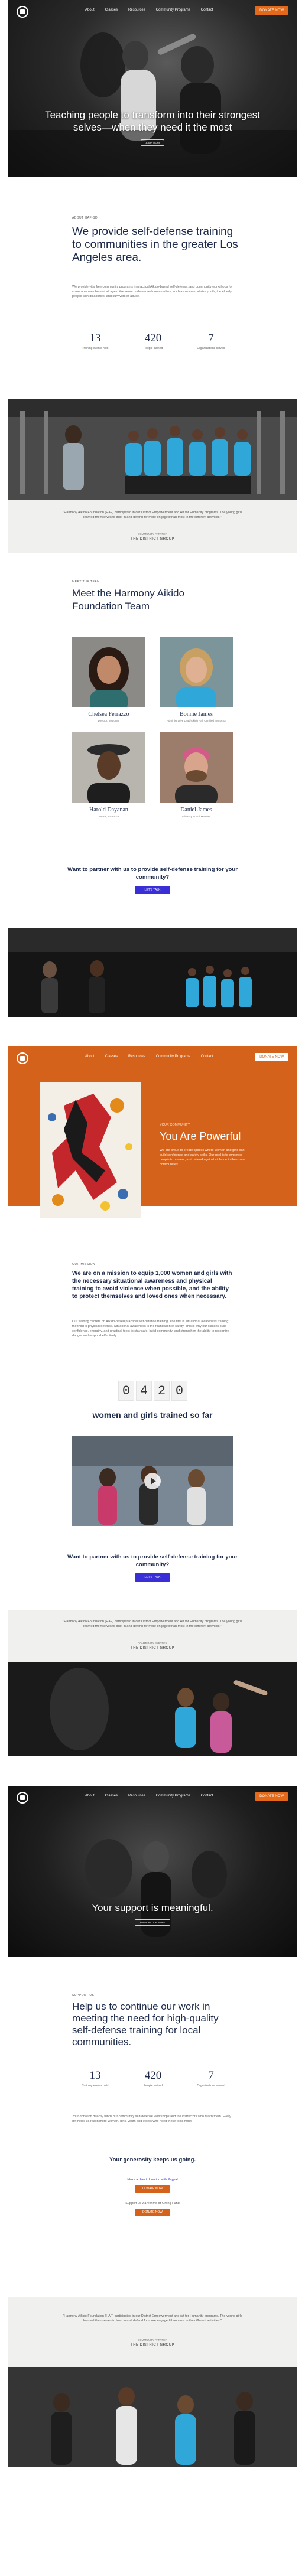 The height and width of the screenshot is (2576, 305). Describe the element at coordinates (271, 1797) in the screenshot. I see `donate-button-3: DONATE NOW` at that location.